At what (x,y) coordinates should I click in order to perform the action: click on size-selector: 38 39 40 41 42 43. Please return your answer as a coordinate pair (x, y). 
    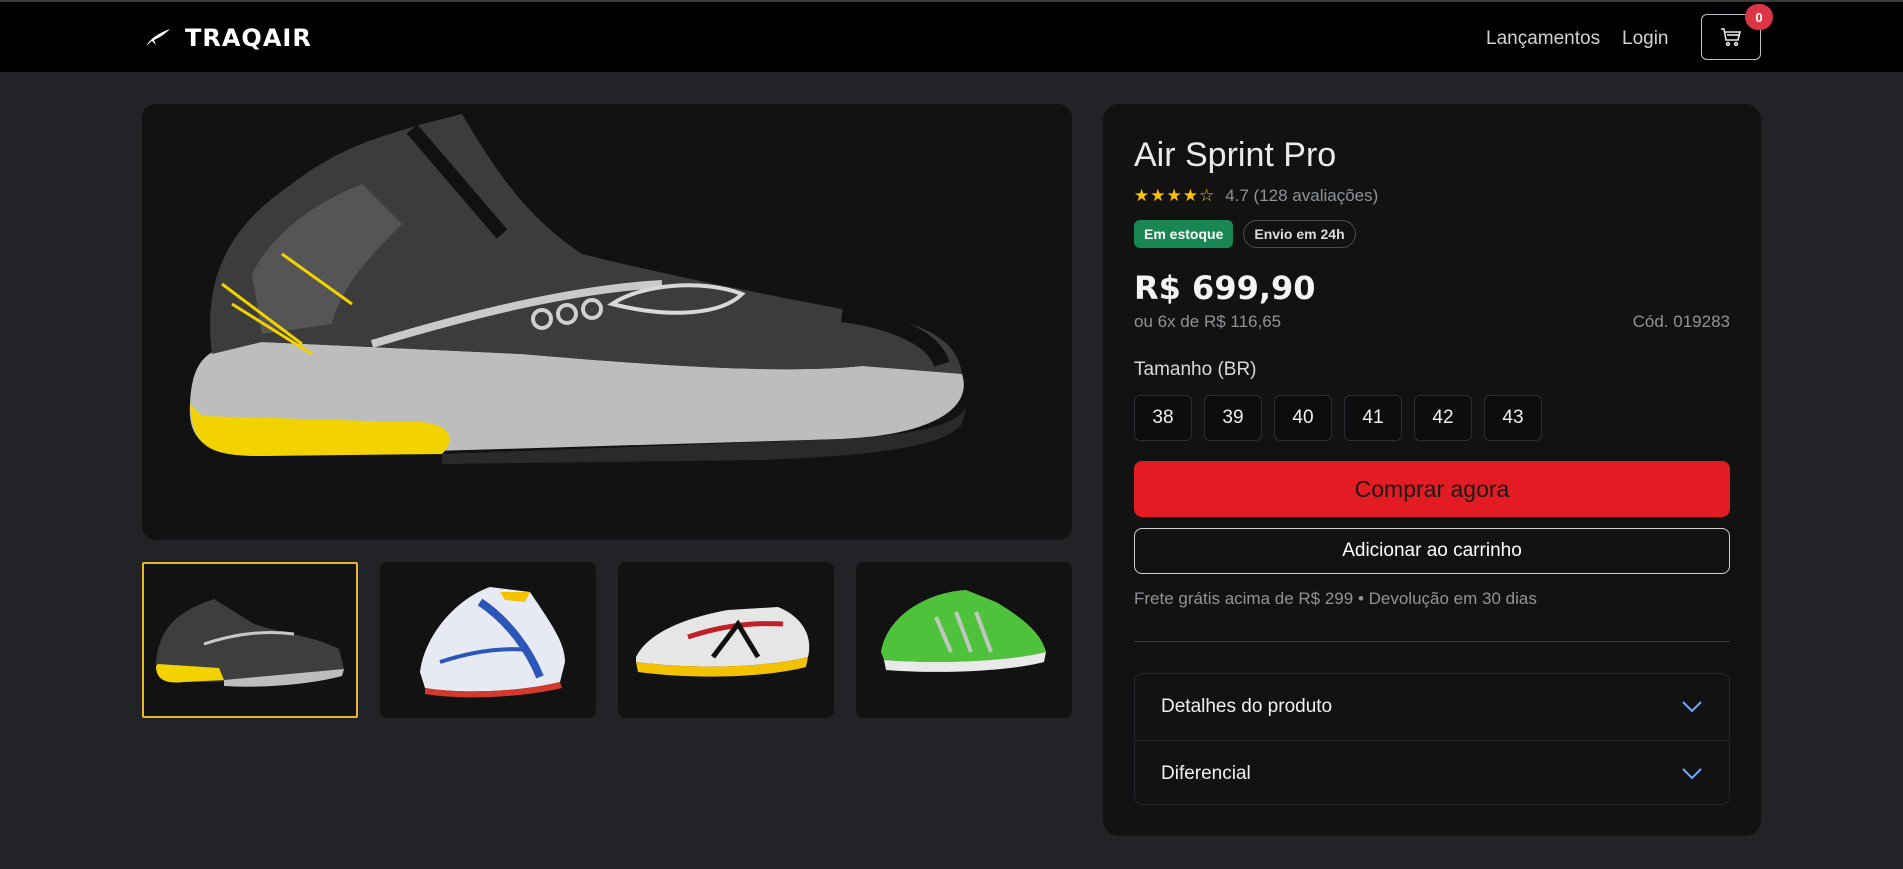
    Looking at the image, I should click on (1338, 418).